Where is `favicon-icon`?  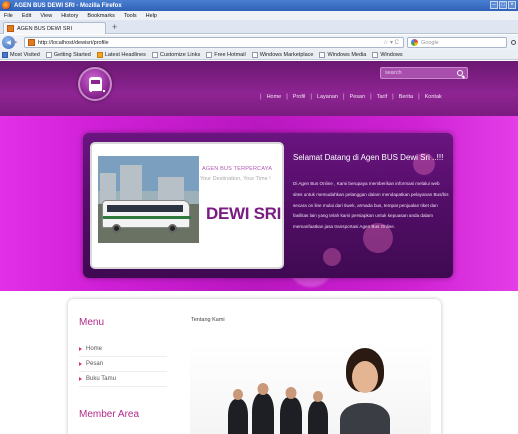
favicon-icon is located at coordinates (10, 28).